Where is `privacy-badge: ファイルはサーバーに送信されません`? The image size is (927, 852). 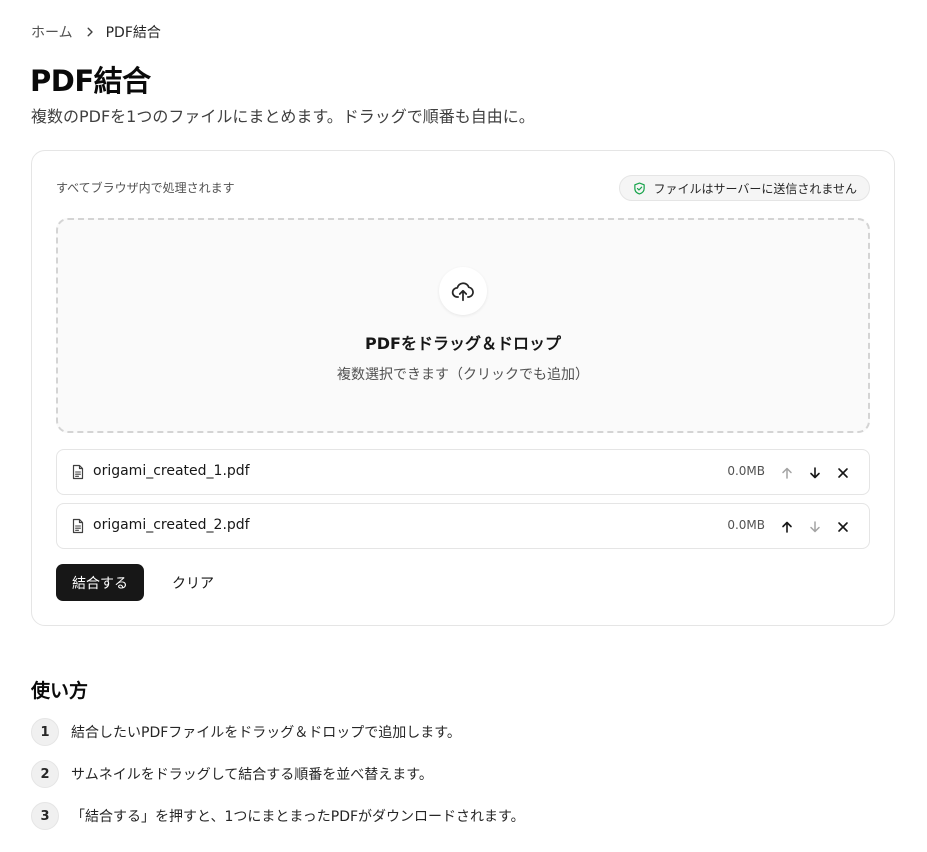 privacy-badge: ファイルはサーバーに送信されません is located at coordinates (744, 188).